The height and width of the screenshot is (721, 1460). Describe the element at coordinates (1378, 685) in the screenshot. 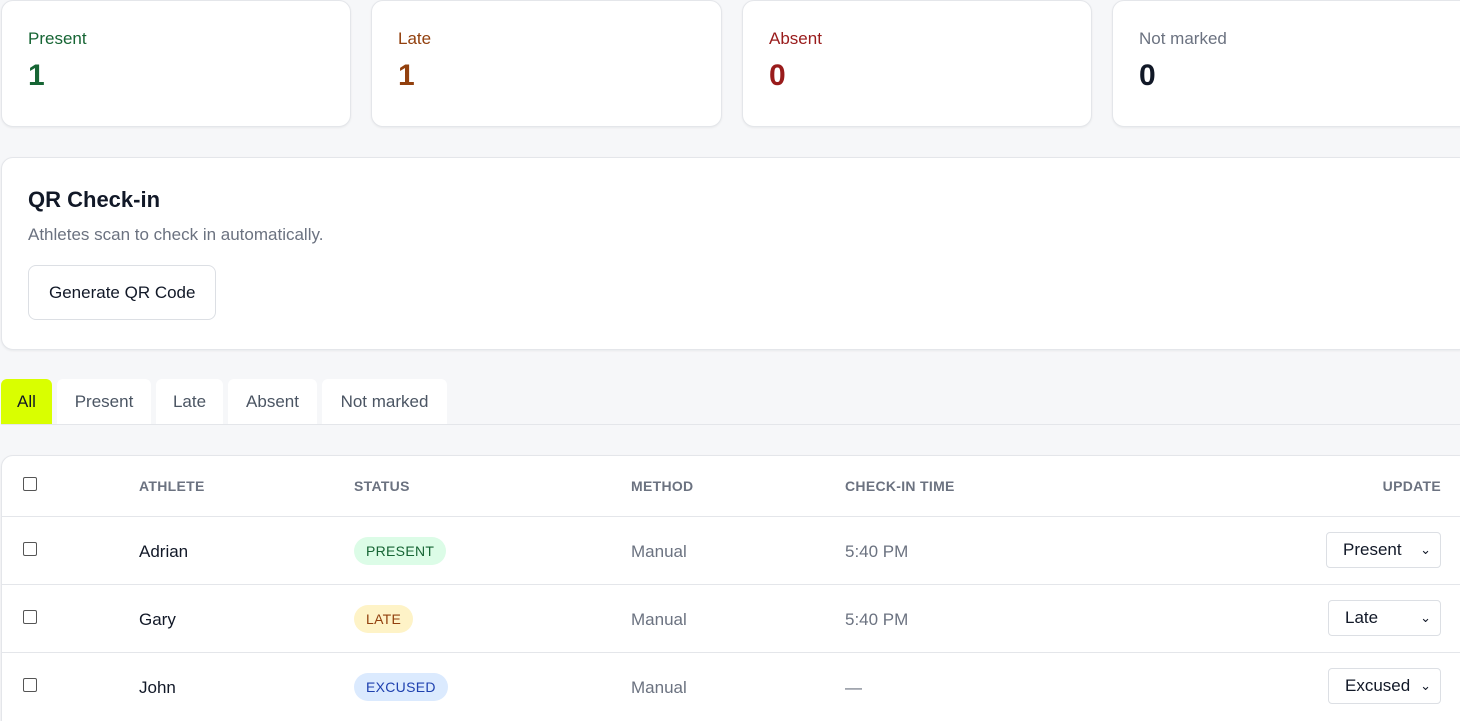

I see `select-value: Excused` at that location.